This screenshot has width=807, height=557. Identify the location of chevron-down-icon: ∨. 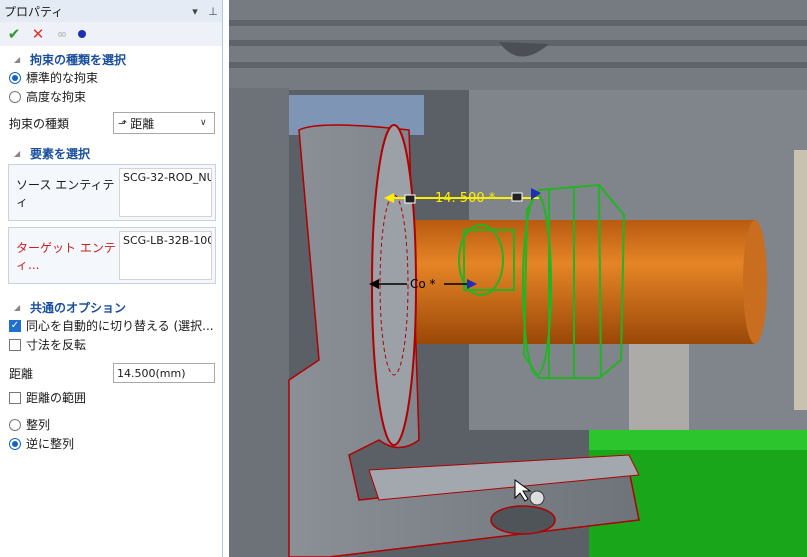
(203, 123).